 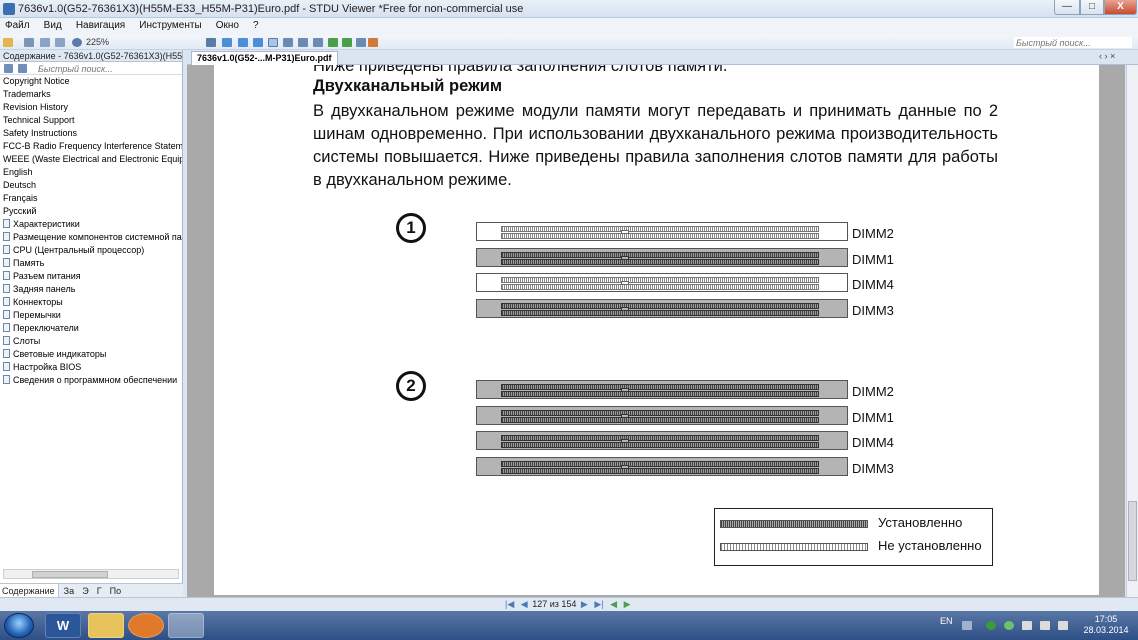 What do you see at coordinates (91, 263) in the screenshot?
I see `toc-item: Память` at bounding box center [91, 263].